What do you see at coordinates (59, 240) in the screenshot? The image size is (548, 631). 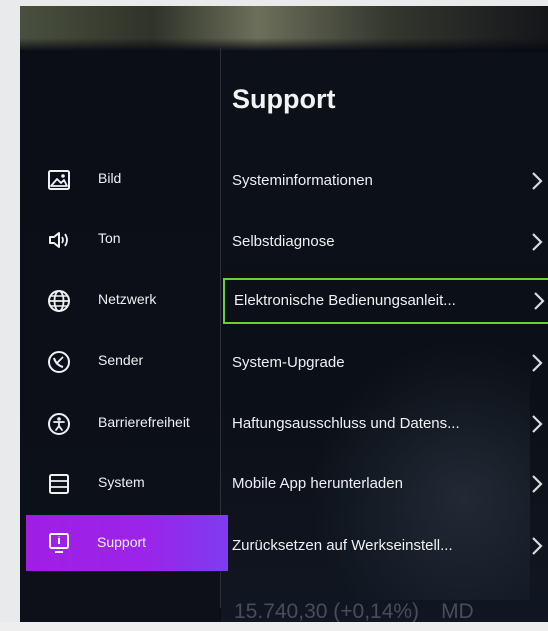 I see `speaker-icon` at bounding box center [59, 240].